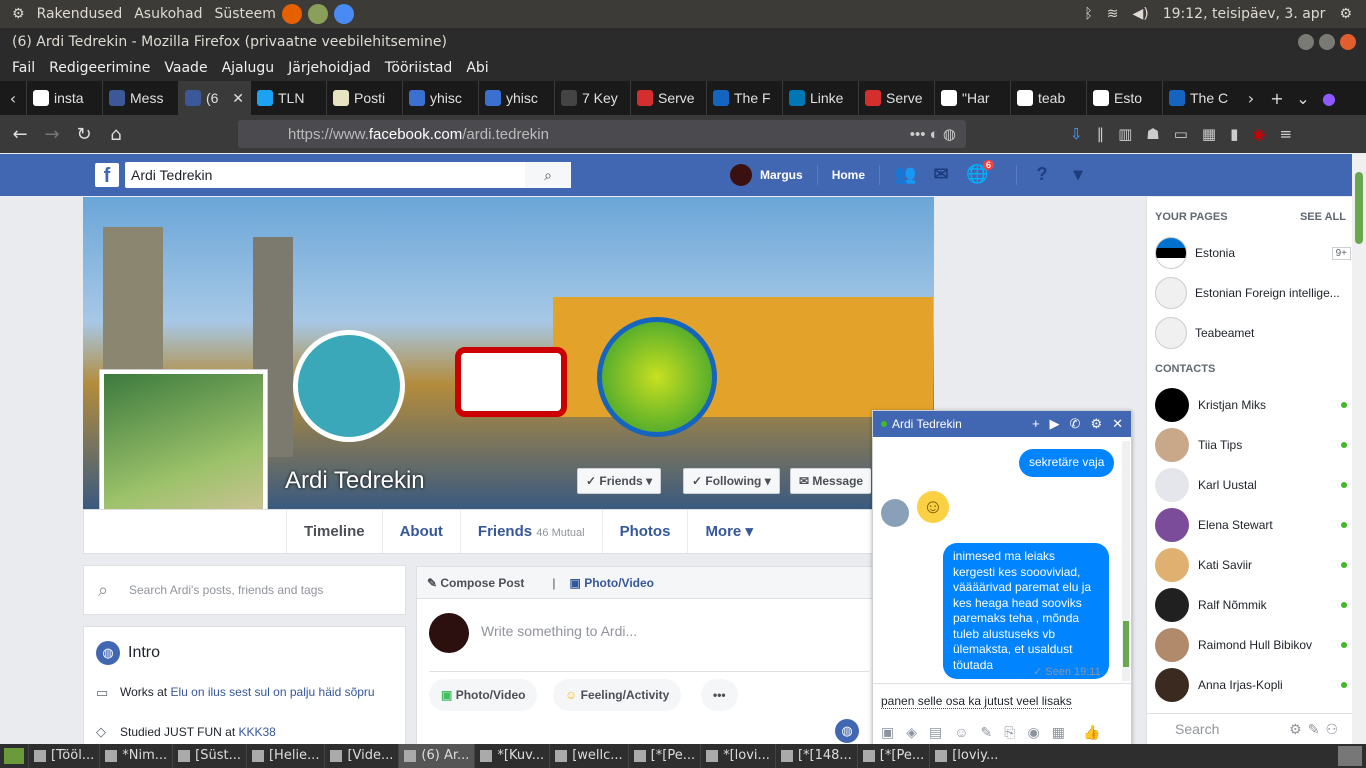  I want to click on page-item: Estonia 9+, so click(1253, 253).